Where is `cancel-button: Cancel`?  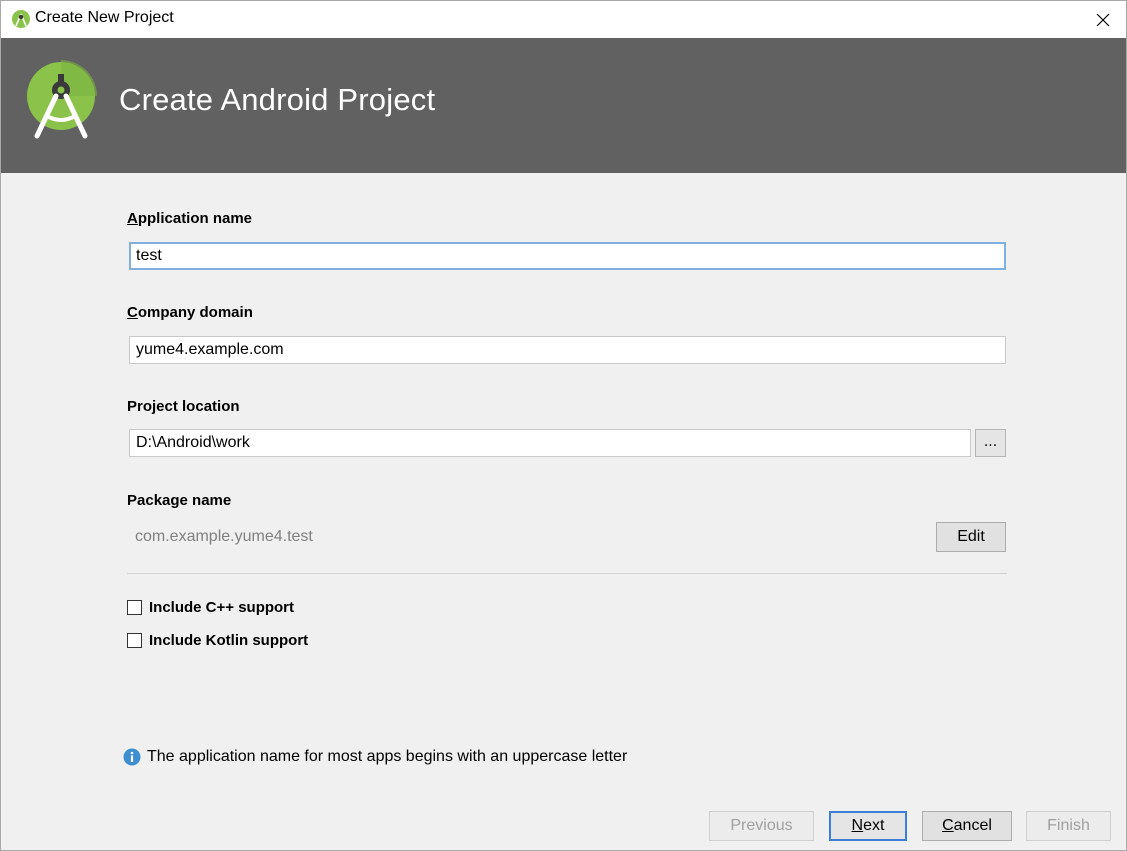
cancel-button: Cancel is located at coordinates (967, 826).